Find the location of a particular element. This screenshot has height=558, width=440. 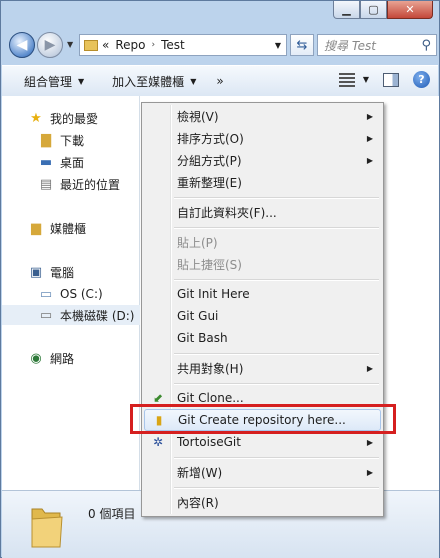

desktop-icon: ▬ is located at coordinates (46, 162).